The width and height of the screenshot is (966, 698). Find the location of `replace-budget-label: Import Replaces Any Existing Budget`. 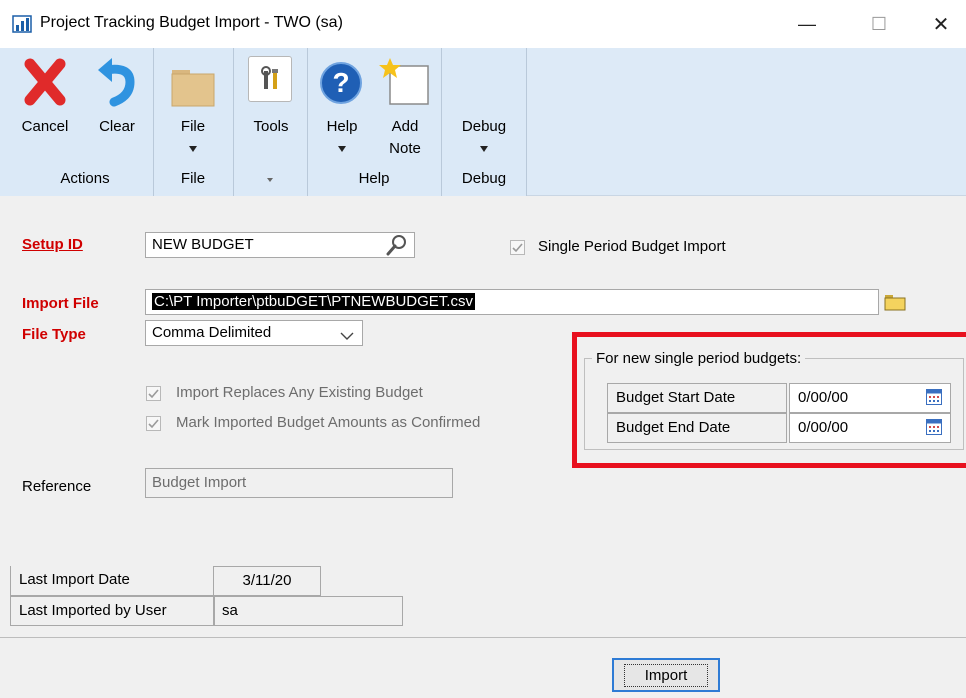

replace-budget-label: Import Replaces Any Existing Budget is located at coordinates (299, 392).